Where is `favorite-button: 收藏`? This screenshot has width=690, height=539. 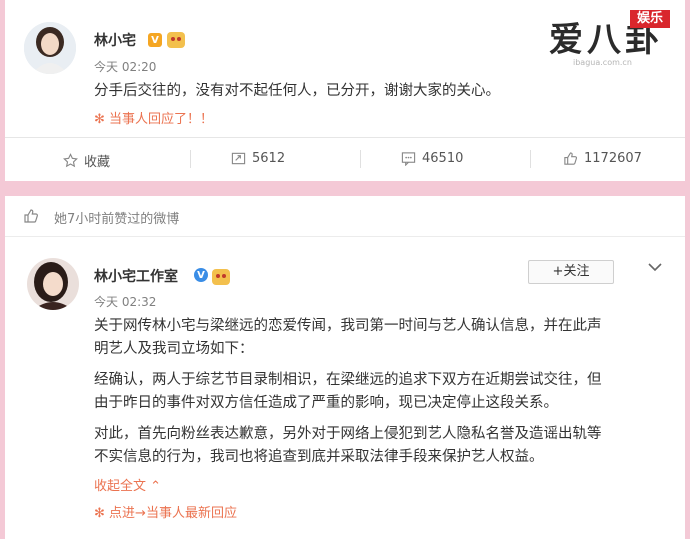
favorite-button: 收藏 is located at coordinates (86, 160).